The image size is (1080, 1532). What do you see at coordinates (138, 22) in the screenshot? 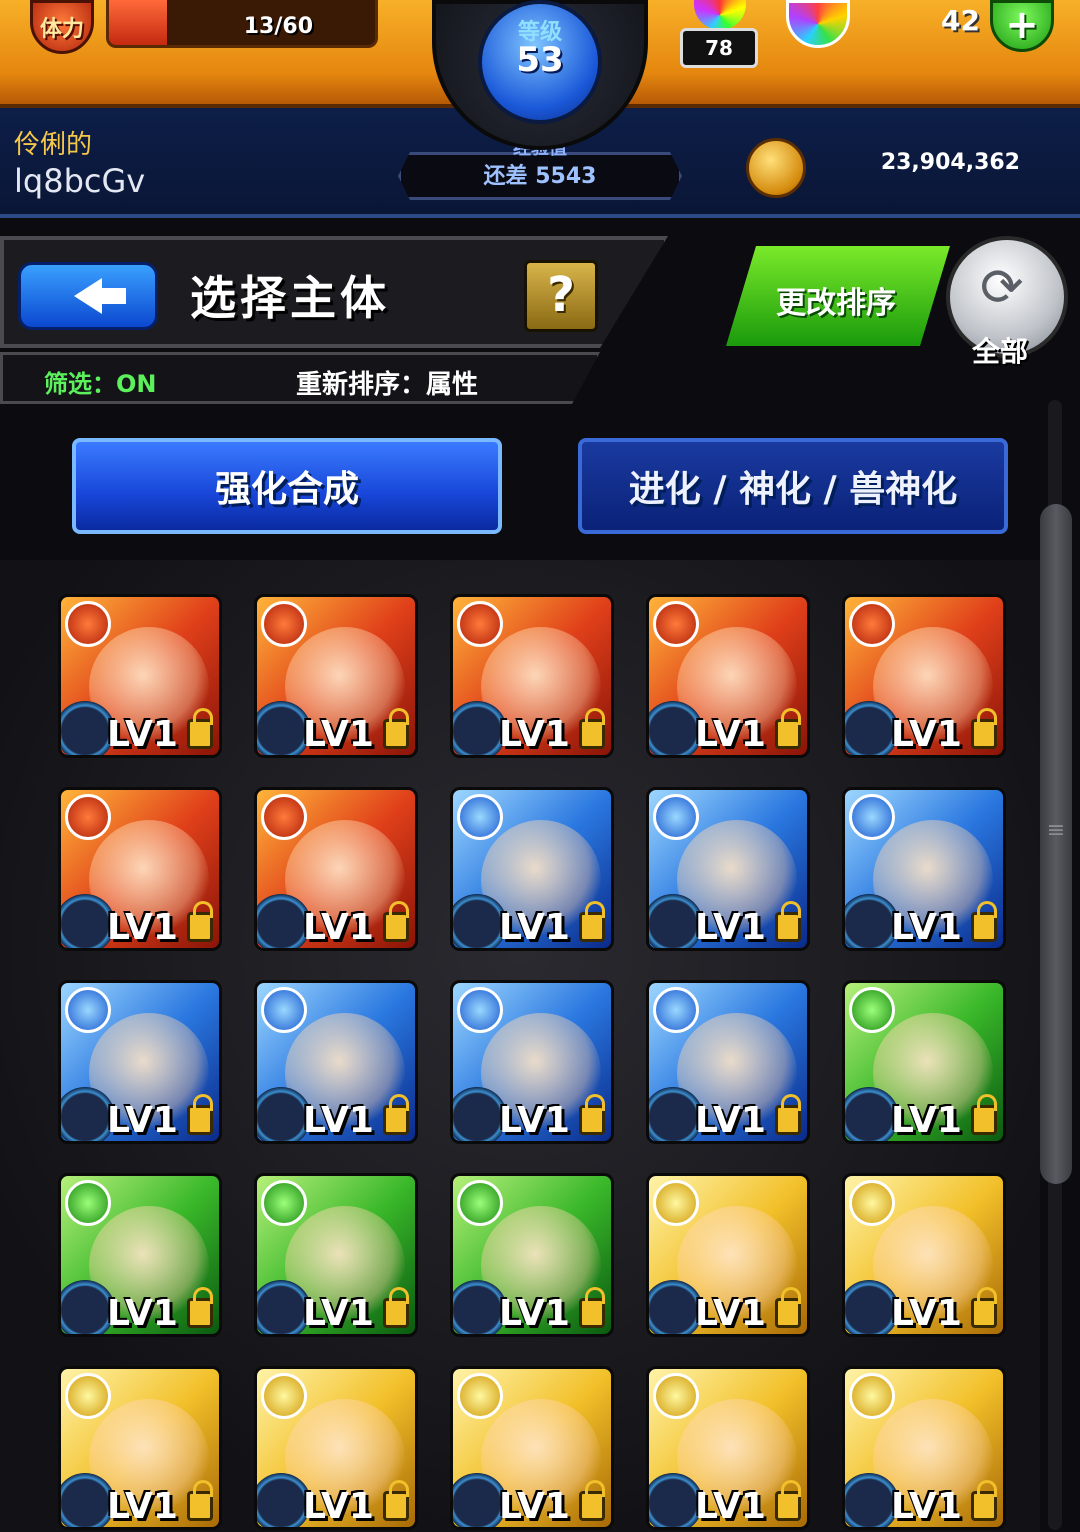
I see `stamina-fill` at bounding box center [138, 22].